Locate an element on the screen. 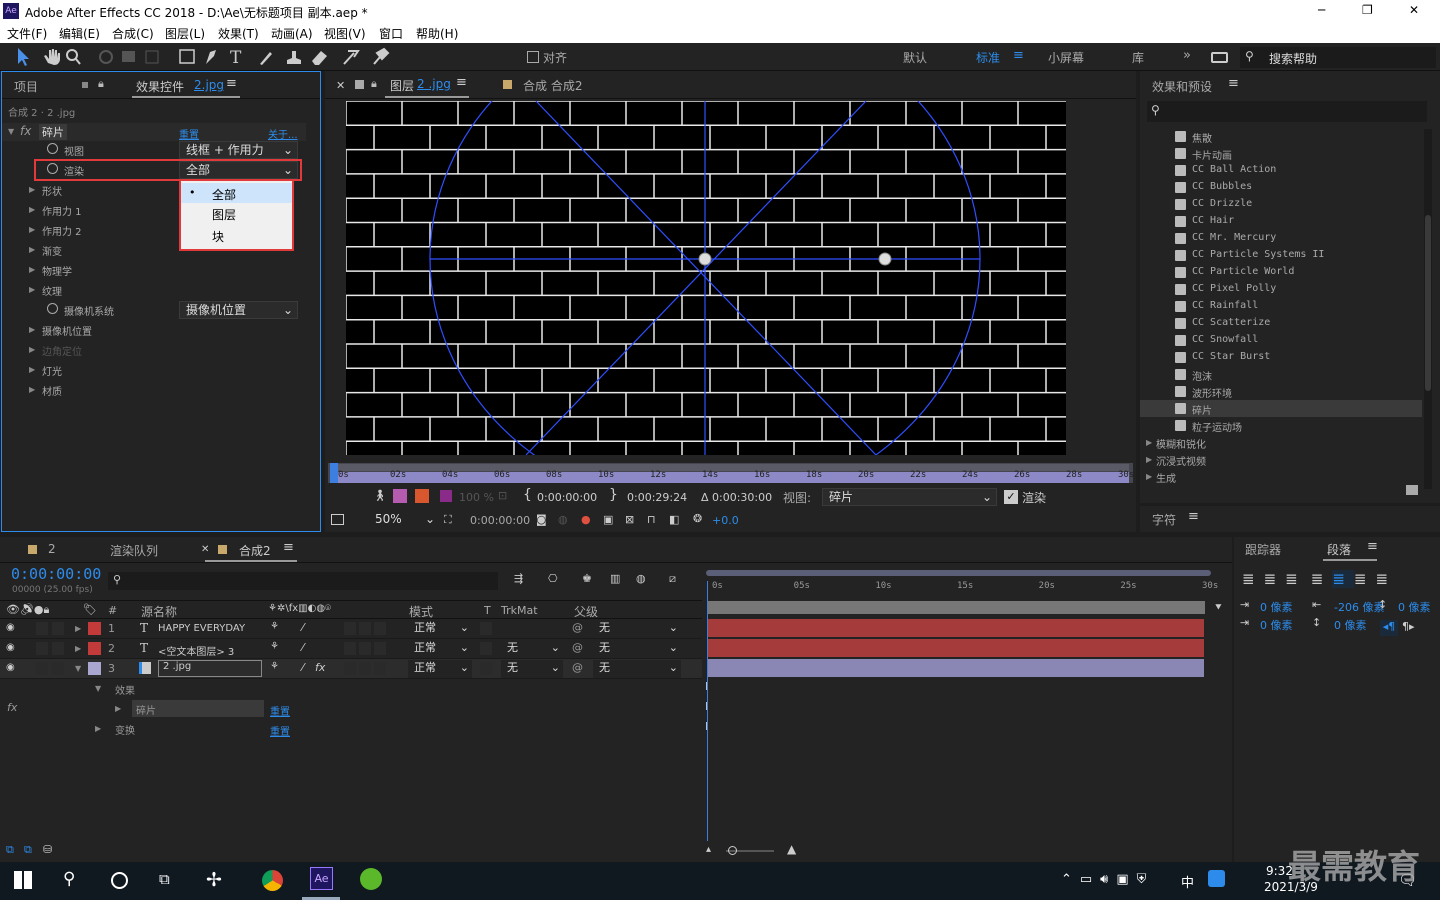 The height and width of the screenshot is (900, 1440). force-2-handle is located at coordinates (885, 259).